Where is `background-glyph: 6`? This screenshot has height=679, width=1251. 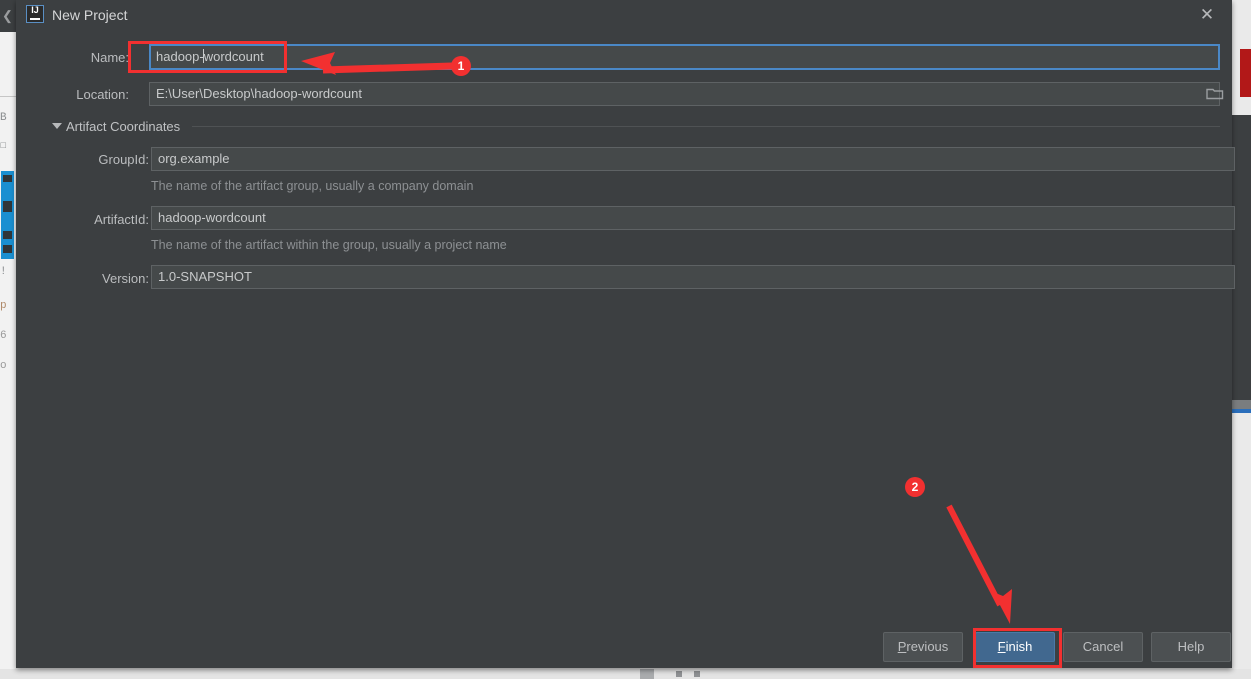
background-glyph: 6 is located at coordinates (3, 336).